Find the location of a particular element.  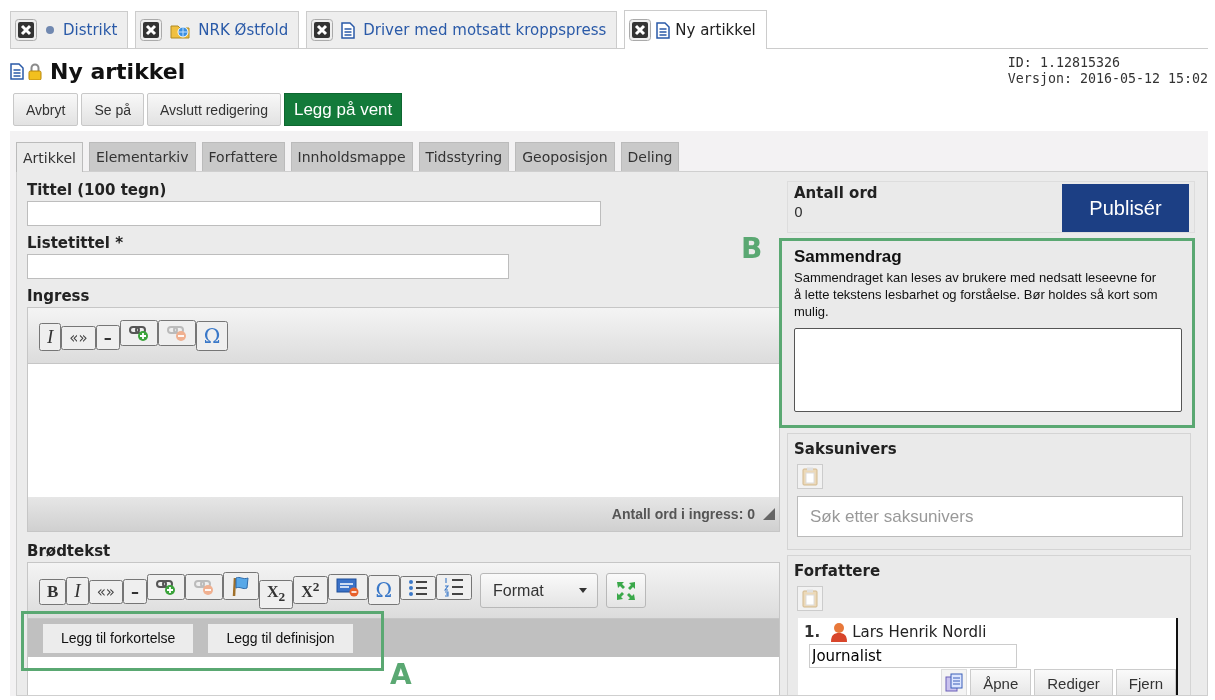

editor-tab: Geoposisjon is located at coordinates (565, 156).